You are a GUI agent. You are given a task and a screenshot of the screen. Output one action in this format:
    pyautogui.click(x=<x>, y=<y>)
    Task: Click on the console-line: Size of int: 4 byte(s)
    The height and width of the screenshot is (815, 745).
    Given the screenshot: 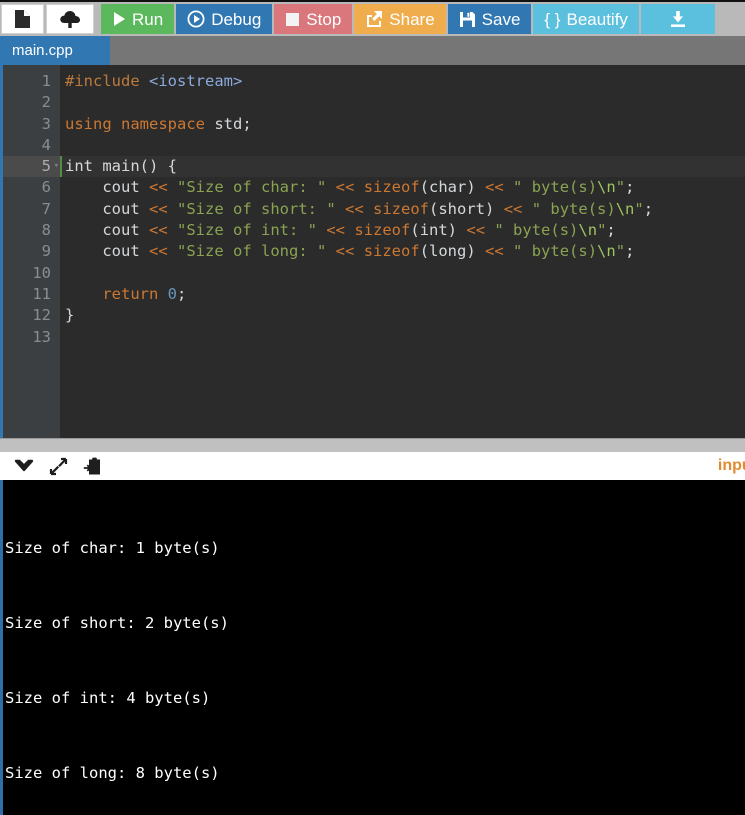 What is the action you would take?
    pyautogui.click(x=108, y=698)
    